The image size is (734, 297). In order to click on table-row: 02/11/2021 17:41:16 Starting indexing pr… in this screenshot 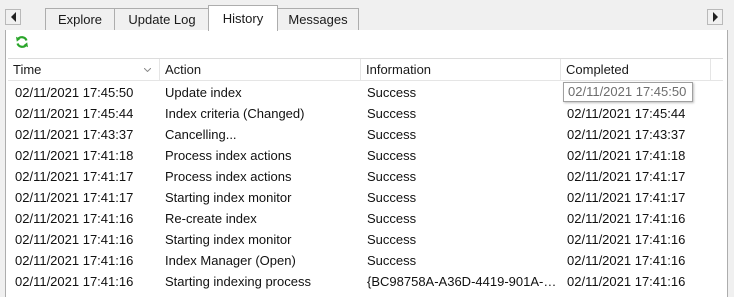, I will do `click(365, 281)`.